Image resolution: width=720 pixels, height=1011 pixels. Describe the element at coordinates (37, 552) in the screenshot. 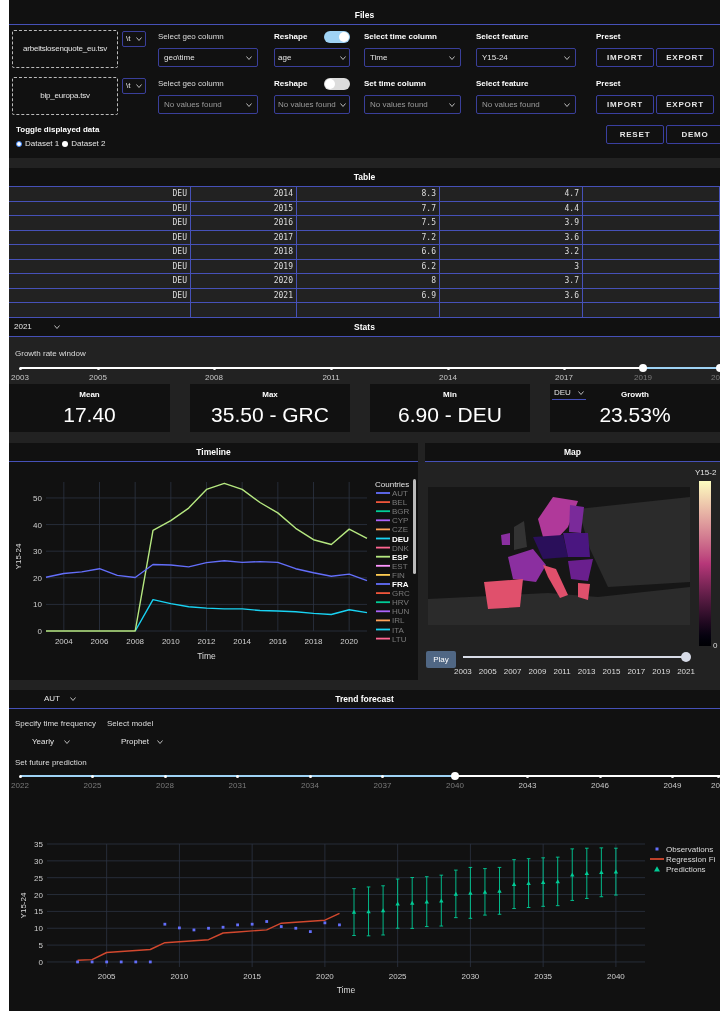

I see `axis-tick-label: 30` at that location.